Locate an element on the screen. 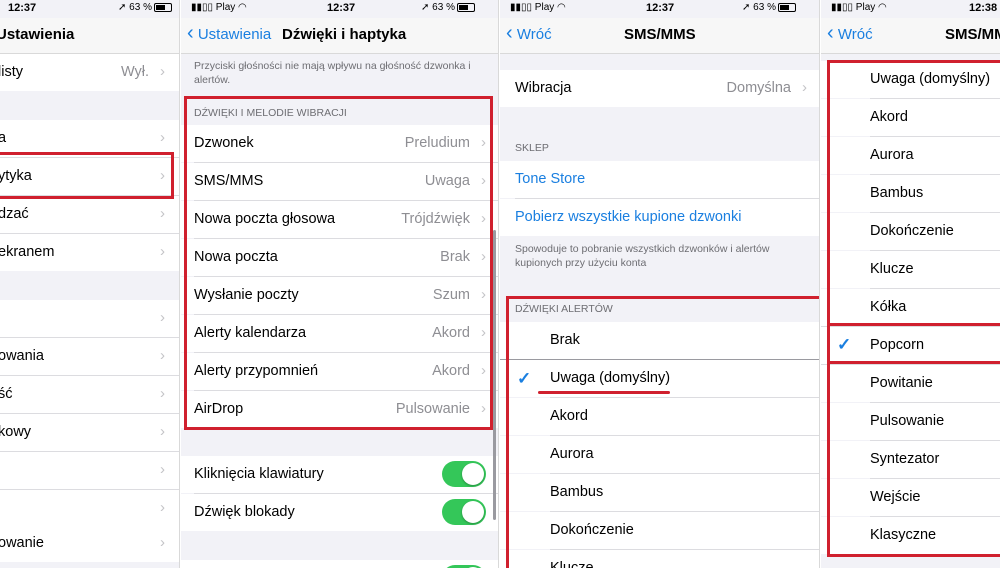 Image resolution: width=1000 pixels, height=568 pixels. option-label: Aurora is located at coordinates (892, 155).